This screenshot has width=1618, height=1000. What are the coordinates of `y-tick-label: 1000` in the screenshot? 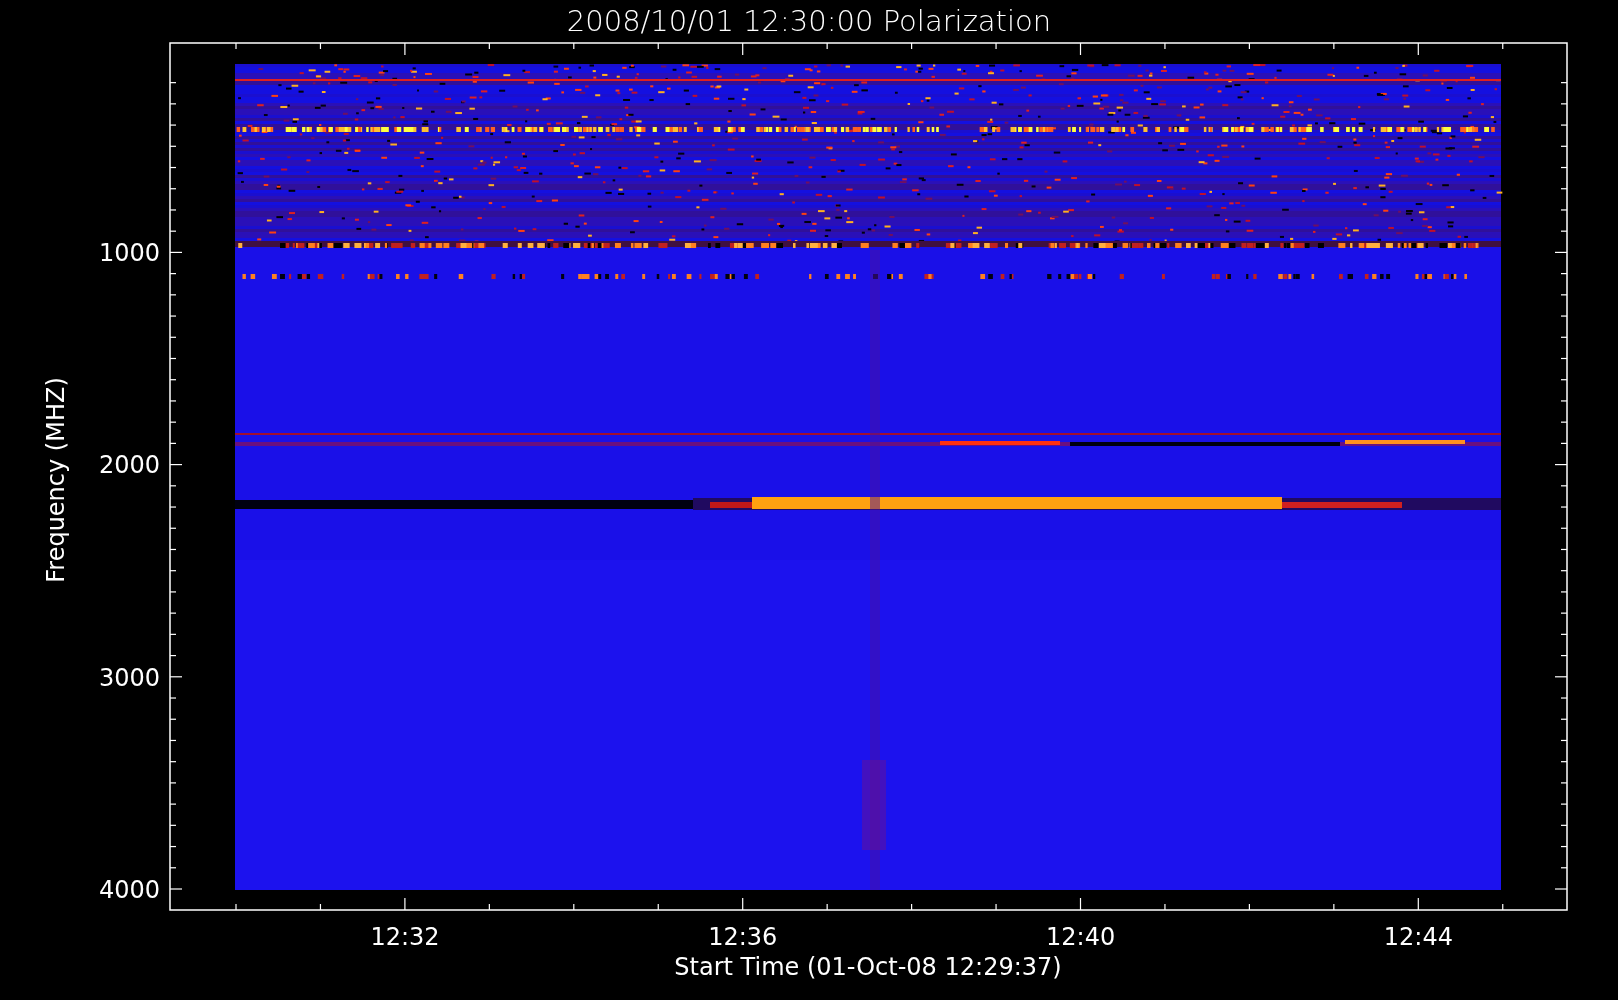 It's located at (129, 253).